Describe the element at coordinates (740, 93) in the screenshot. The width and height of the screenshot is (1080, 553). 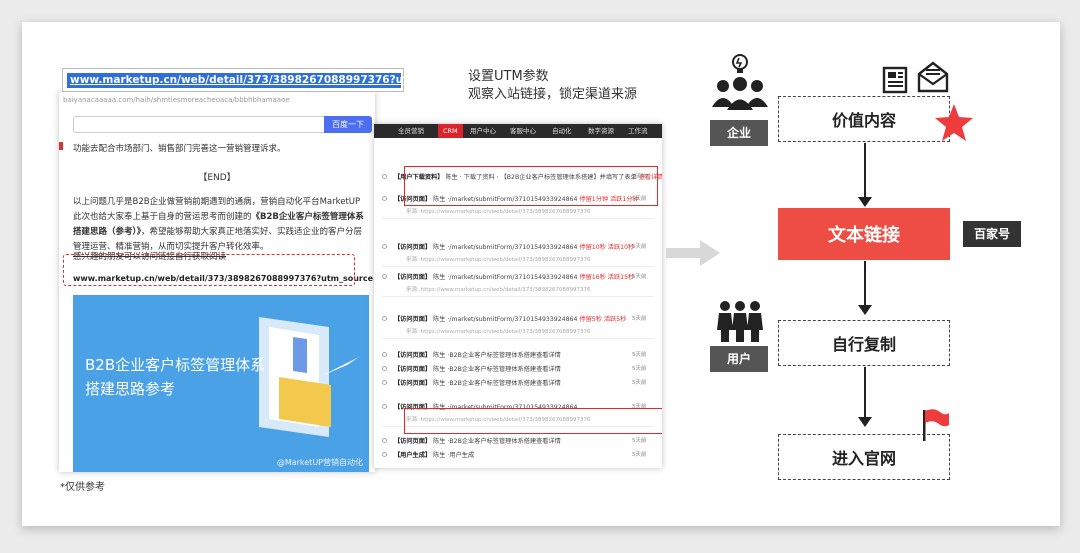
I see `people-group-icon` at that location.